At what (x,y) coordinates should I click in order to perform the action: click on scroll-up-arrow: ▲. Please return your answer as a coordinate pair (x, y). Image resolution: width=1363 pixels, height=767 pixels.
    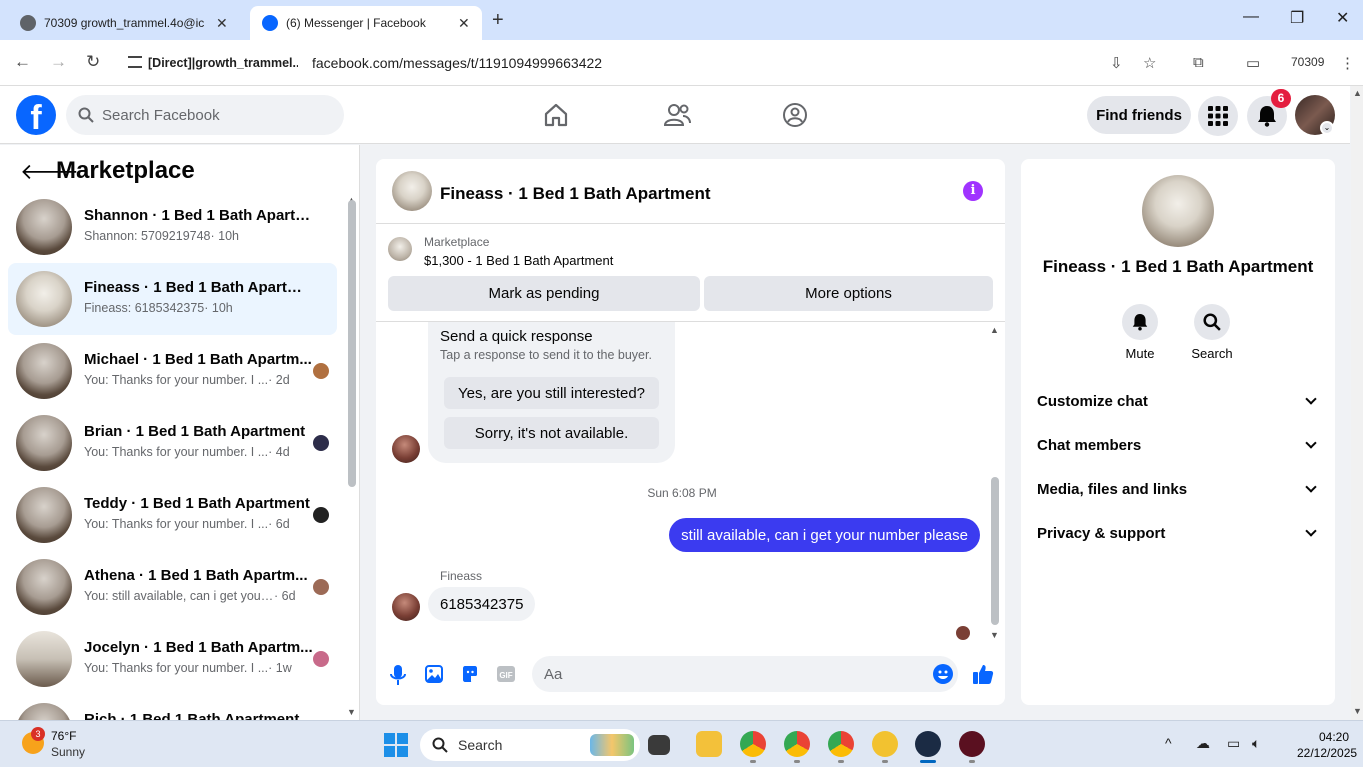
    Looking at the image, I should click on (994, 330).